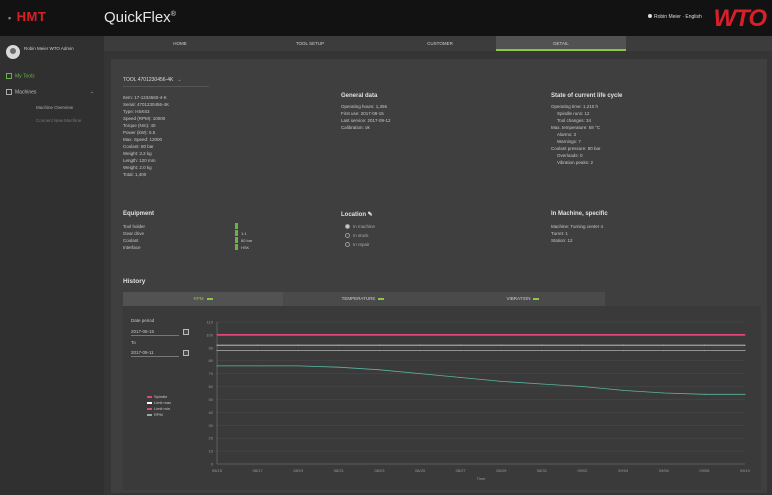 This screenshot has width=772, height=495. What do you see at coordinates (134, 233) in the screenshot?
I see `equipment-label: Gear drive` at bounding box center [134, 233].